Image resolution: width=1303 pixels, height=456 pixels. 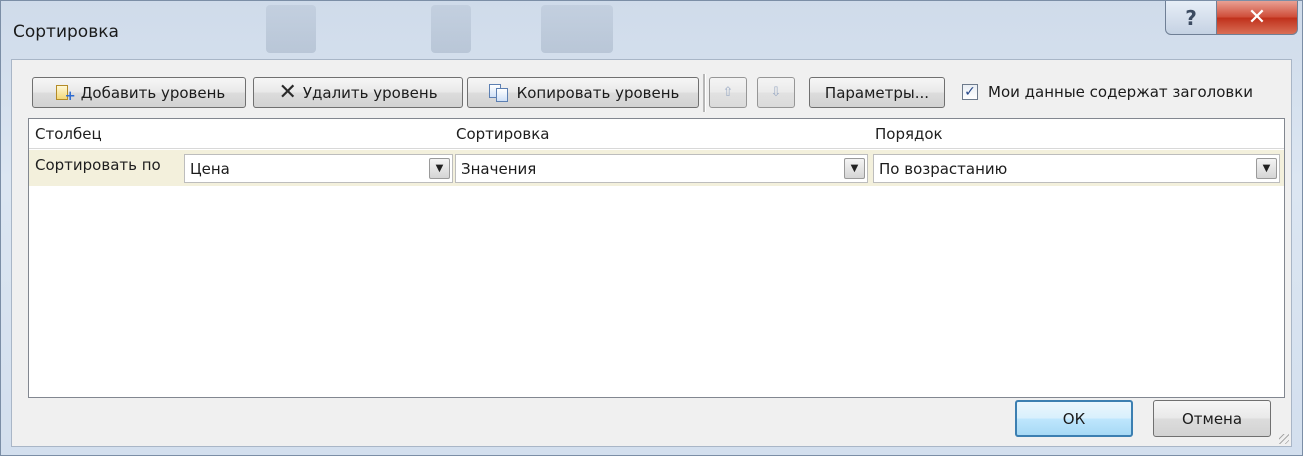 I want to click on order-select-value: По возрастанию, so click(x=943, y=169).